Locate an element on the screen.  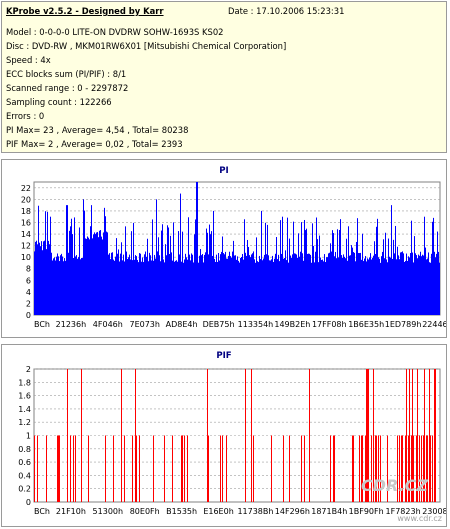
x-tick-label: E16E0h is located at coordinates (218, 511).